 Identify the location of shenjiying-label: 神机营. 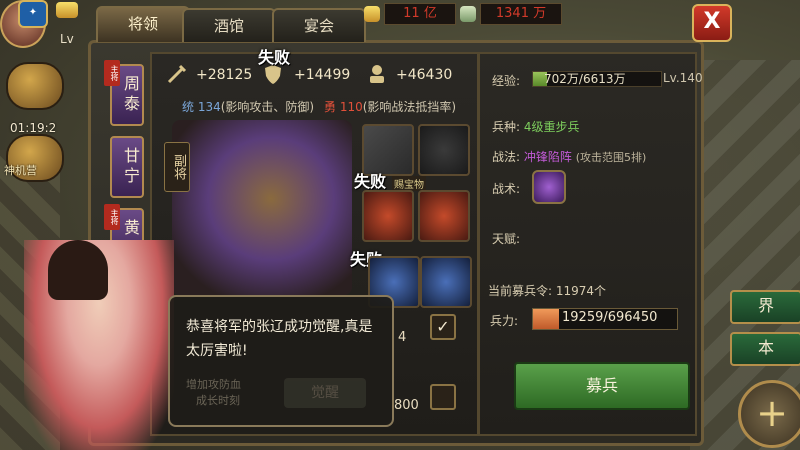
(20, 170).